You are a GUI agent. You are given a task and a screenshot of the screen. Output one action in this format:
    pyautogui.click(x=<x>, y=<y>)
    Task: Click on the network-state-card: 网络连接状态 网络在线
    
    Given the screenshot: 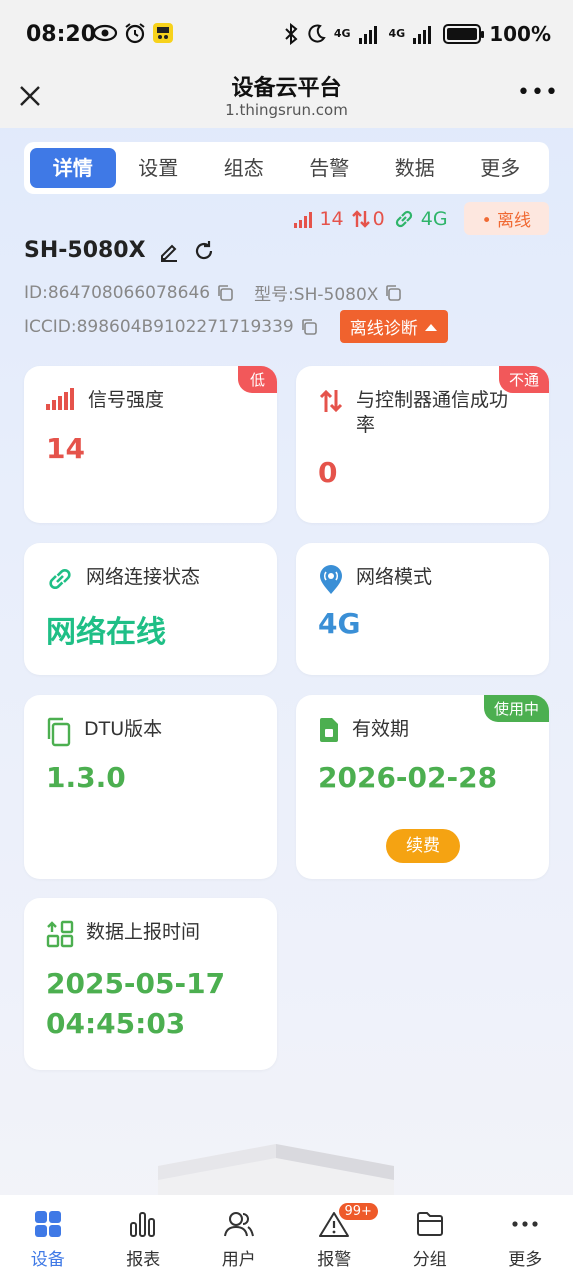 What is the action you would take?
    pyautogui.click(x=150, y=609)
    